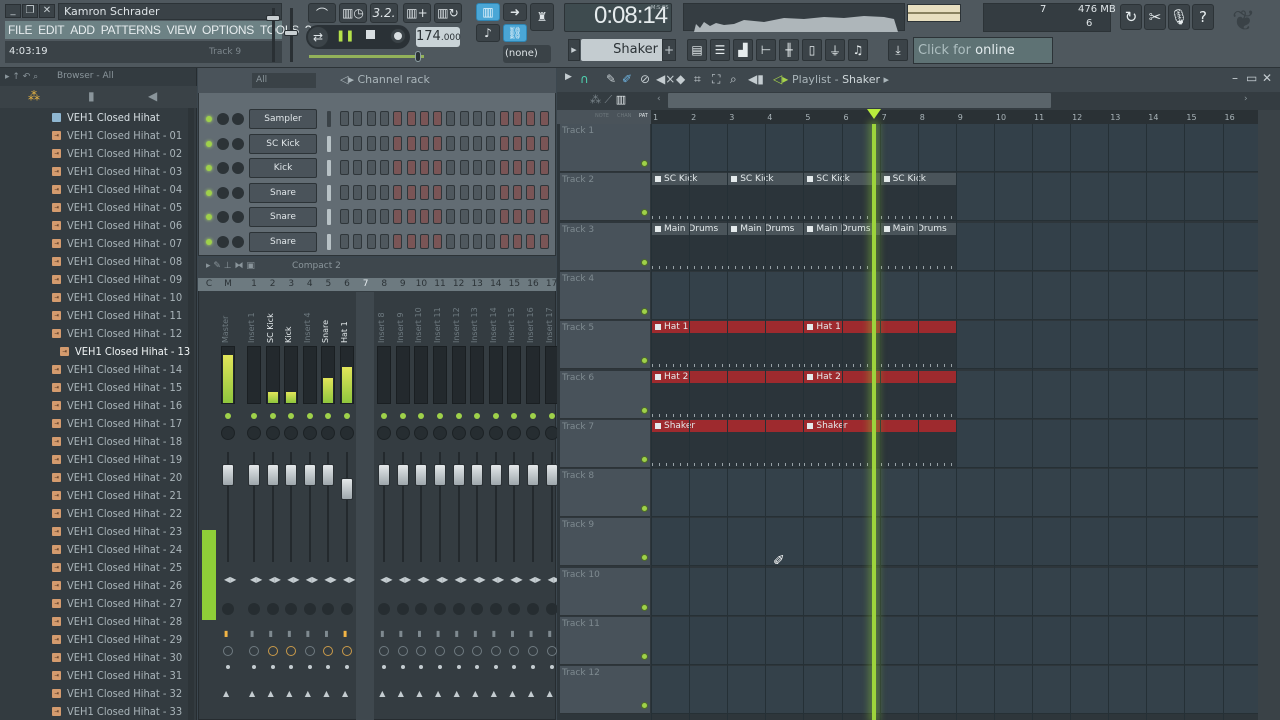 The width and height of the screenshot is (1280, 720). Describe the element at coordinates (1235, 78) in the screenshot. I see `playlist-minimize-button: –` at that location.